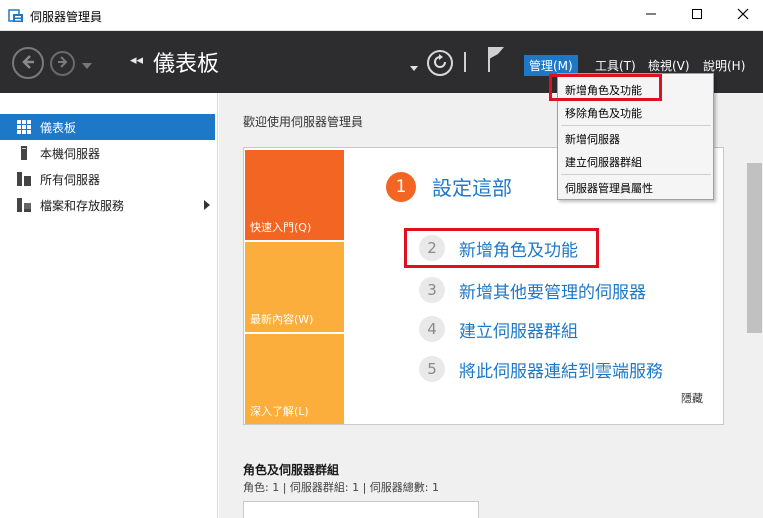 The height and width of the screenshot is (518, 763). What do you see at coordinates (472, 186) in the screenshot?
I see `step-1-link: 設定這部` at bounding box center [472, 186].